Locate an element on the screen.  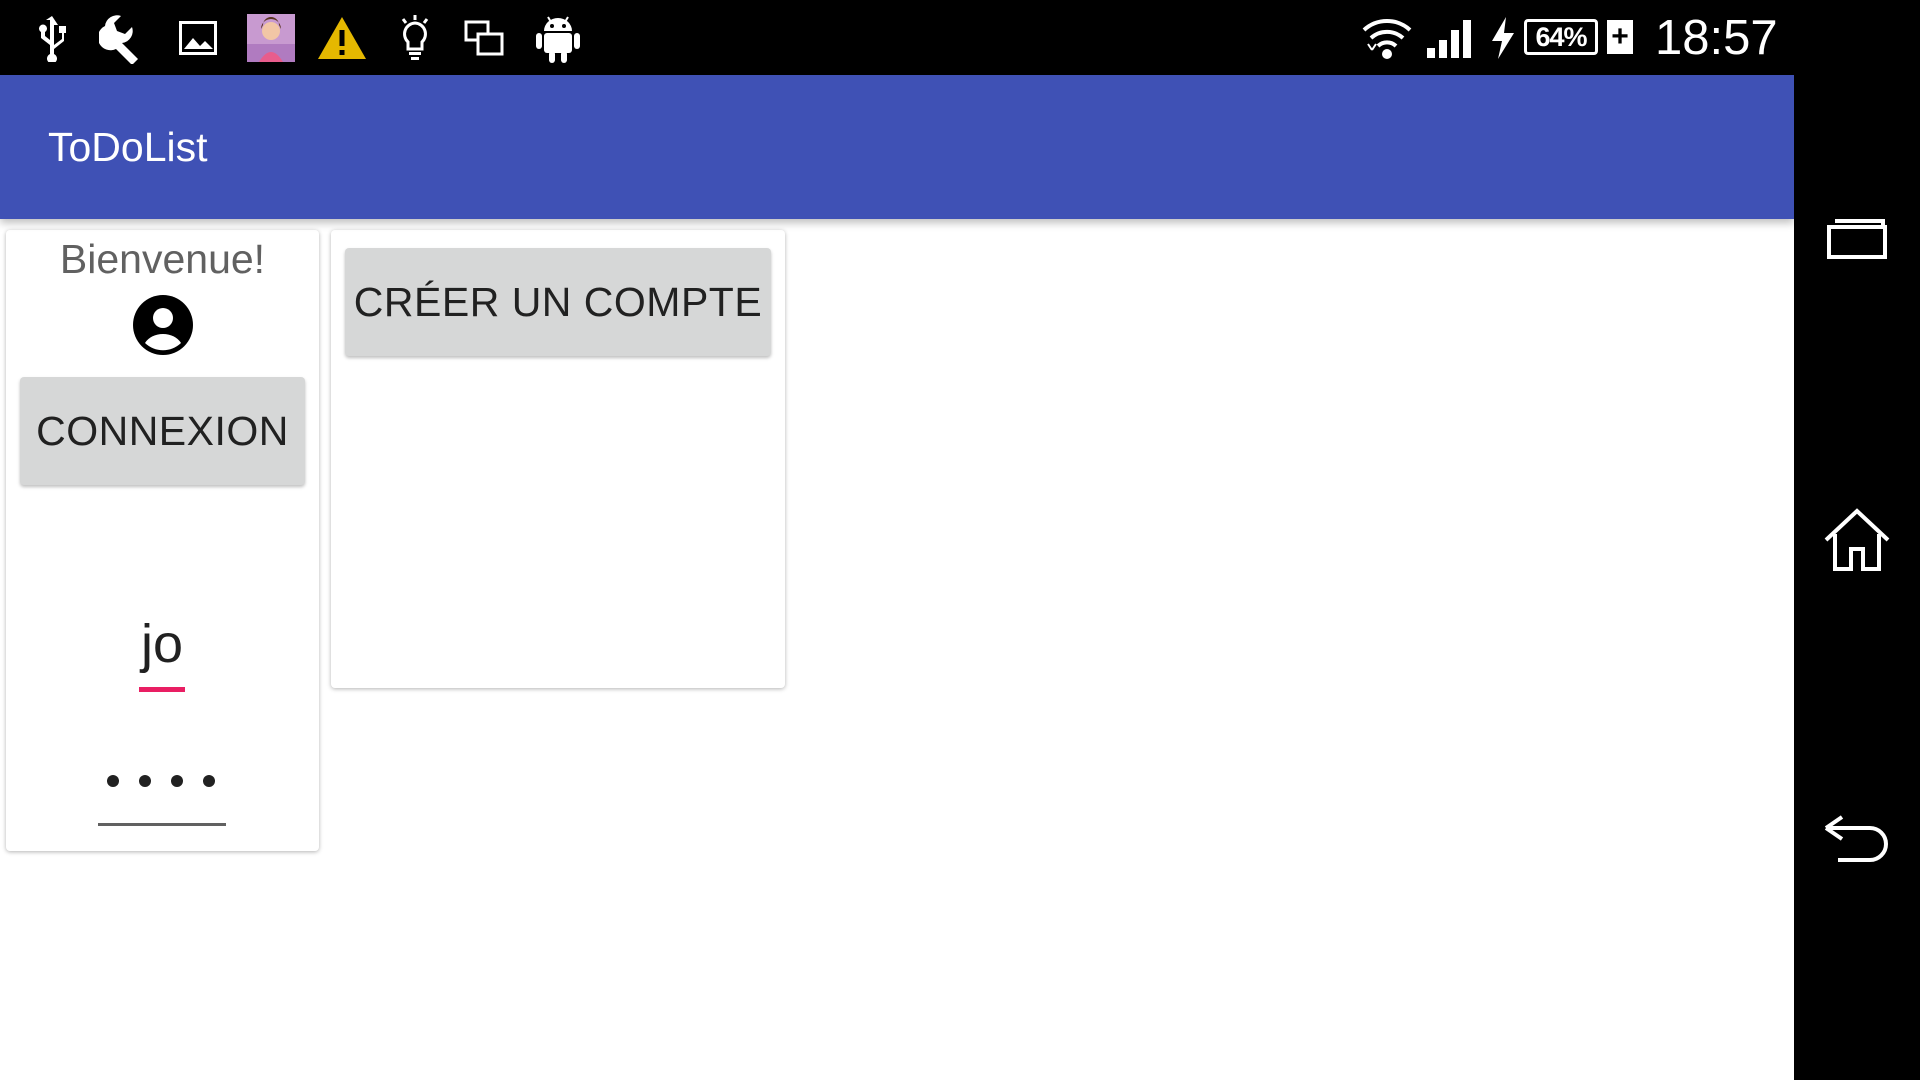
android-icon is located at coordinates (558, 37).